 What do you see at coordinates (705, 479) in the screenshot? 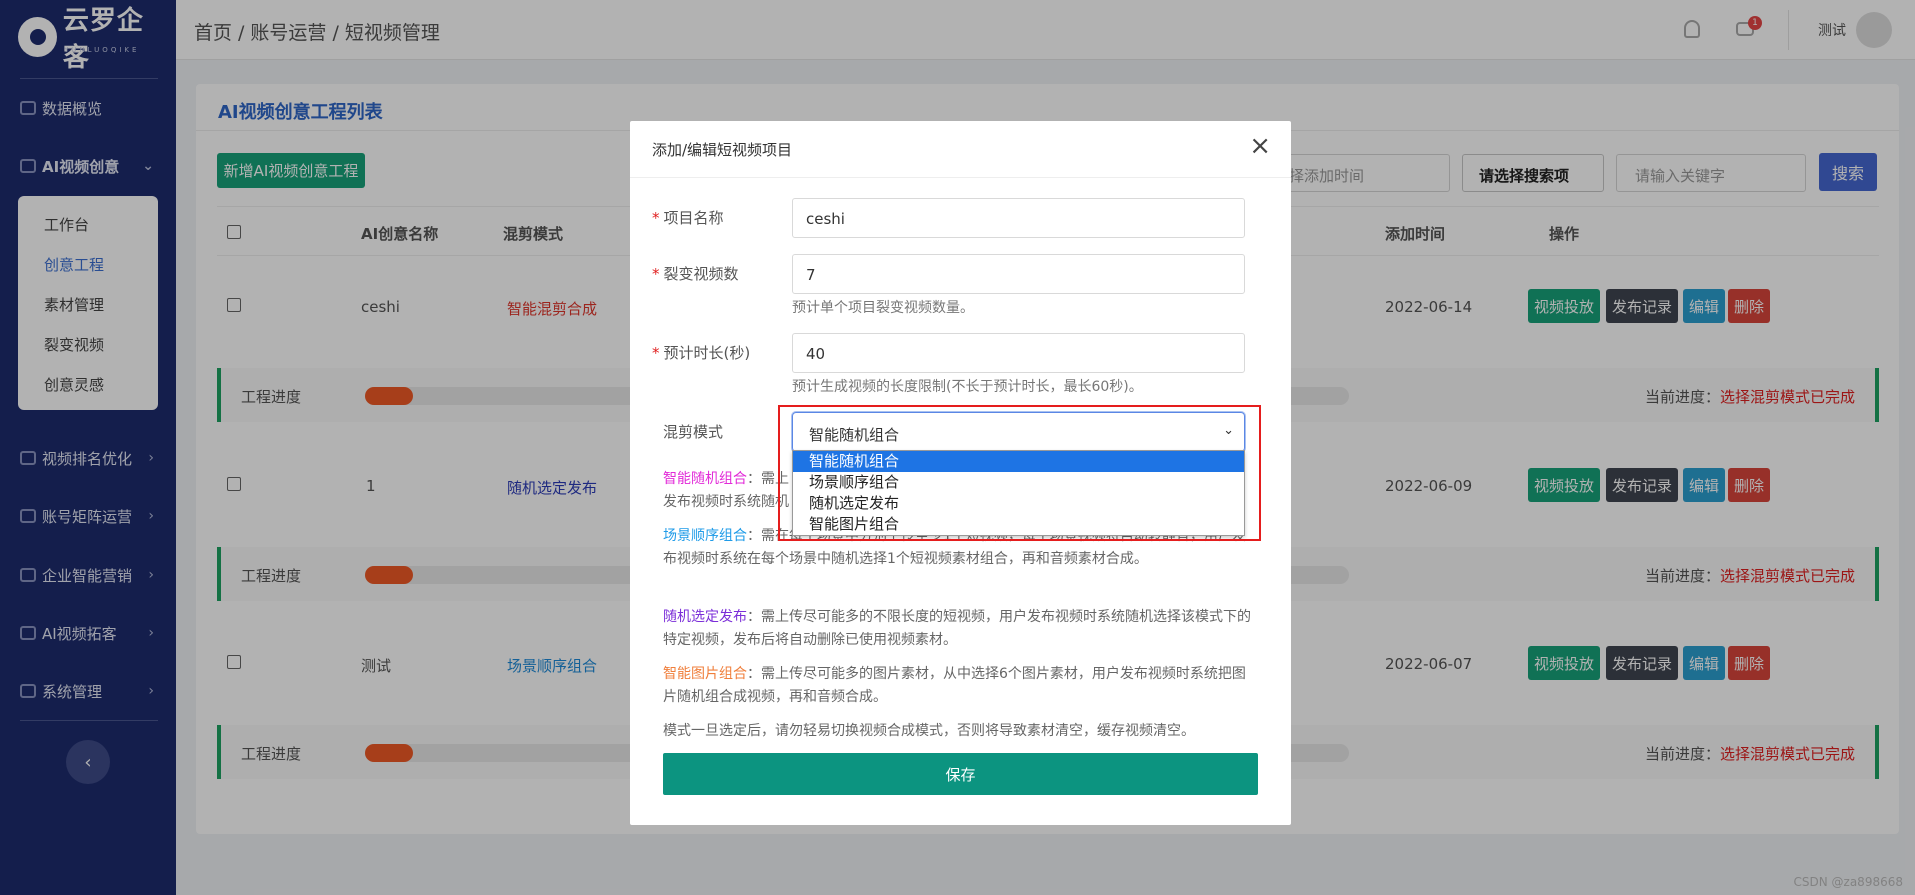
I see `mode-key: 智能随机组合` at bounding box center [705, 479].